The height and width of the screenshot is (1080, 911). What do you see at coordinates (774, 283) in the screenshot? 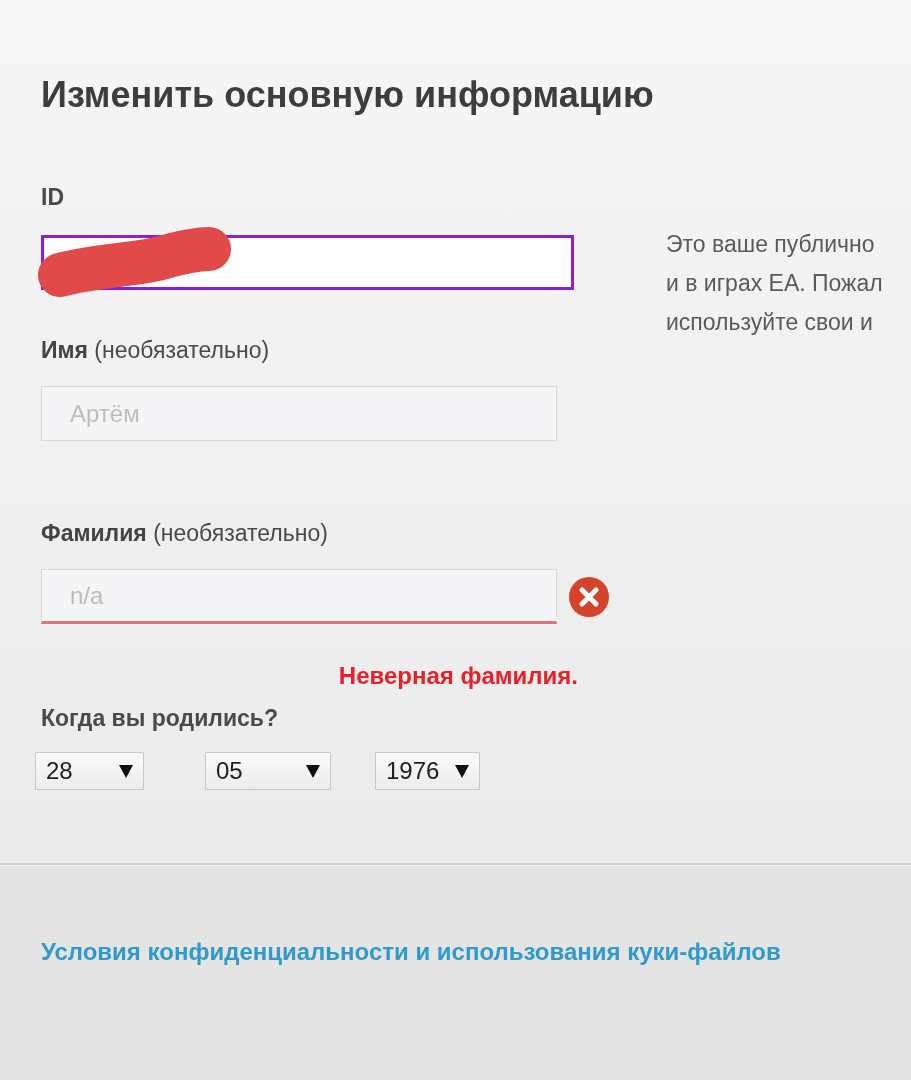
I see `id-description: Это ваше публично и в играх EA. Пожал используйте свои и` at bounding box center [774, 283].